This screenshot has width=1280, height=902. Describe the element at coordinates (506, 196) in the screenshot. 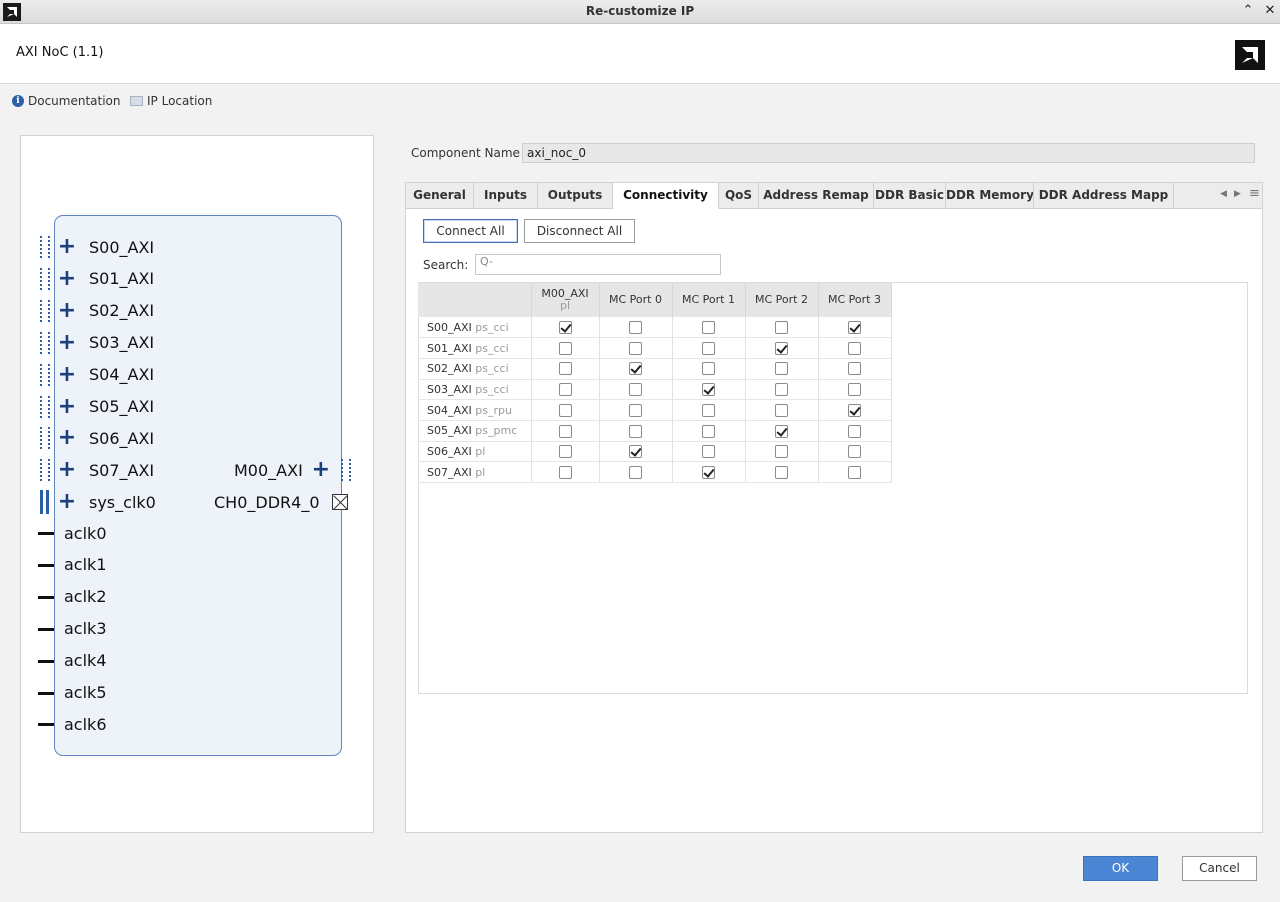

I see `tab-inputs: Inputs` at that location.